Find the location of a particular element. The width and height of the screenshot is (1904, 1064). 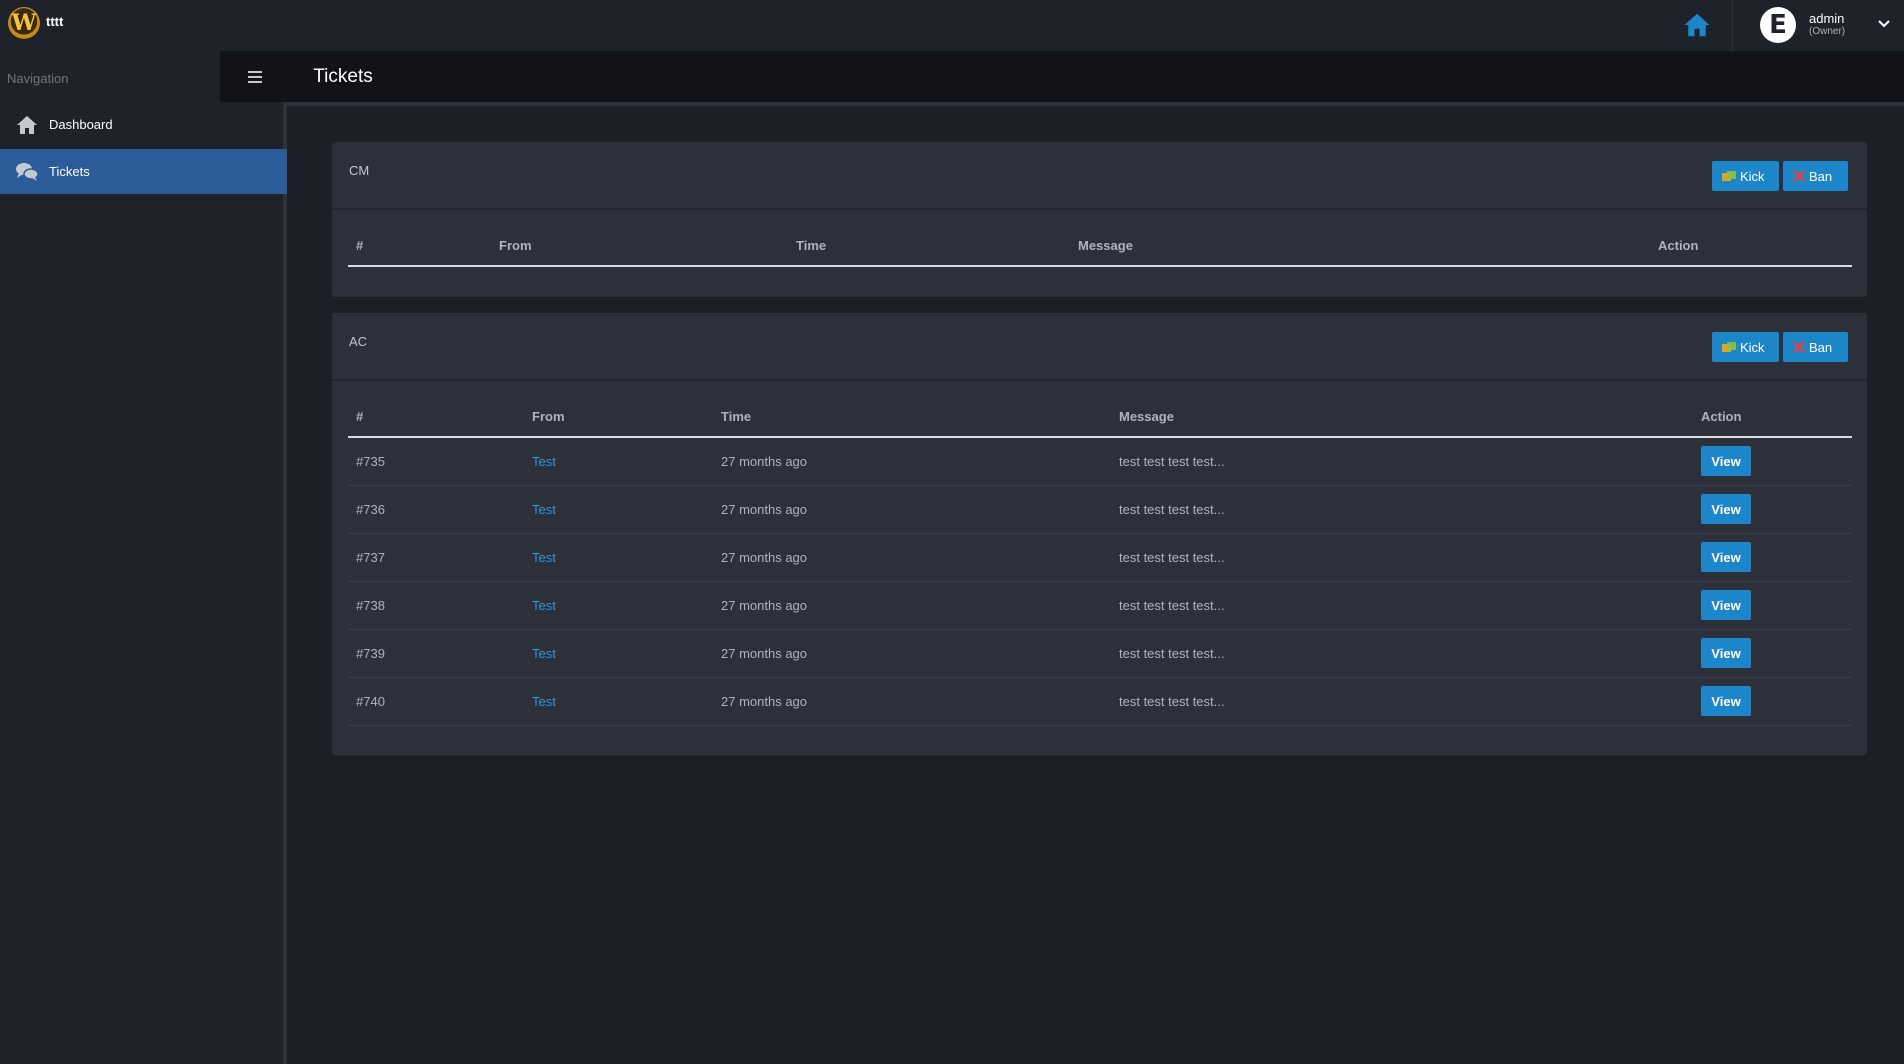

ticket-id: #739 is located at coordinates (436, 653).